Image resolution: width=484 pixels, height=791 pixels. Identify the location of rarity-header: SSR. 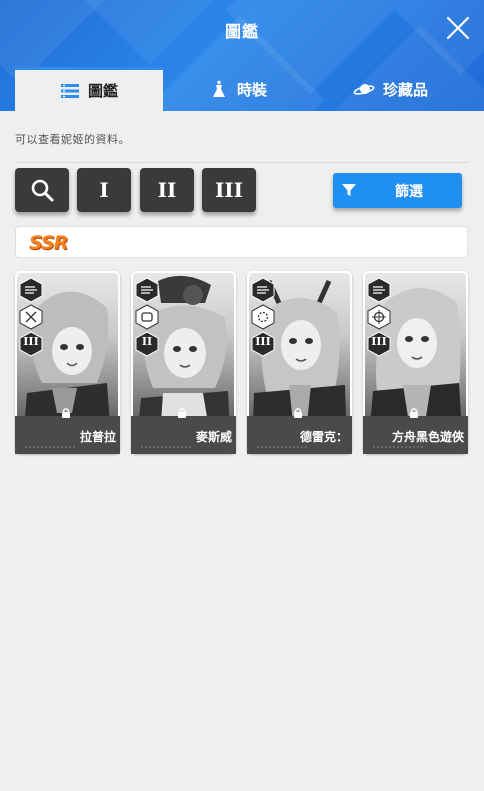
(241, 242).